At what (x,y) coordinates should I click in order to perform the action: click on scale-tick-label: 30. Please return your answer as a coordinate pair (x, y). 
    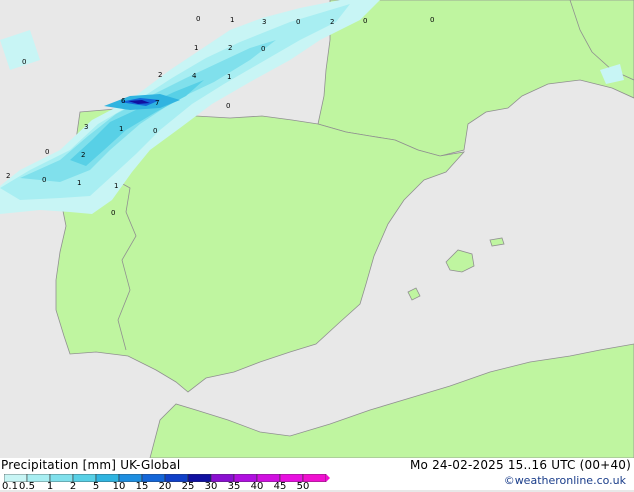
    Looking at the image, I should click on (211, 486).